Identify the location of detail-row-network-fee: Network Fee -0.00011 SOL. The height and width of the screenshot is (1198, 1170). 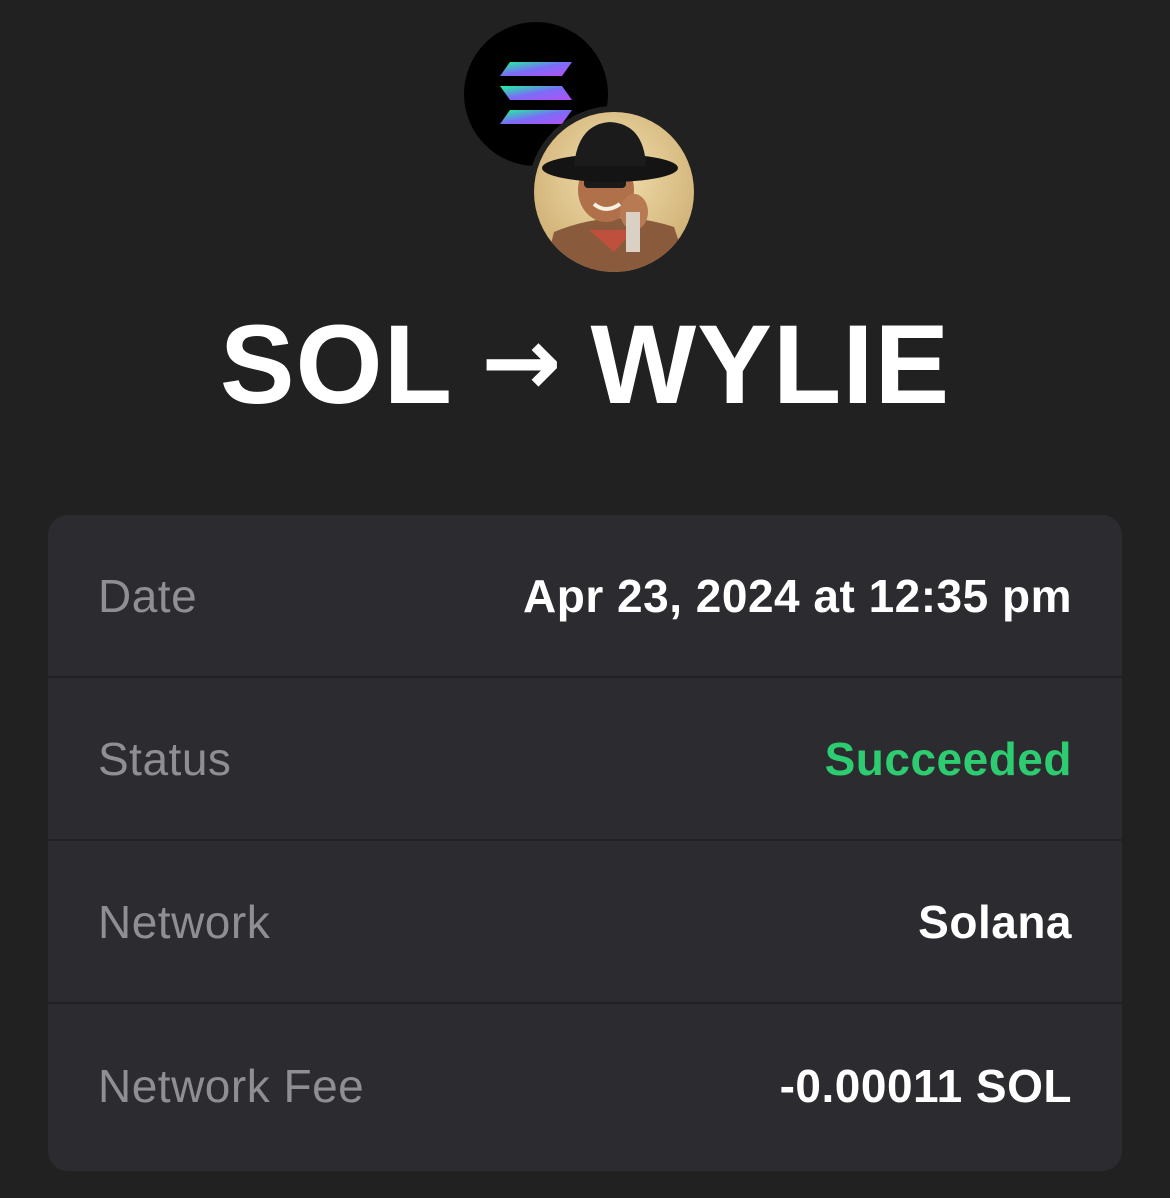
(585, 1086).